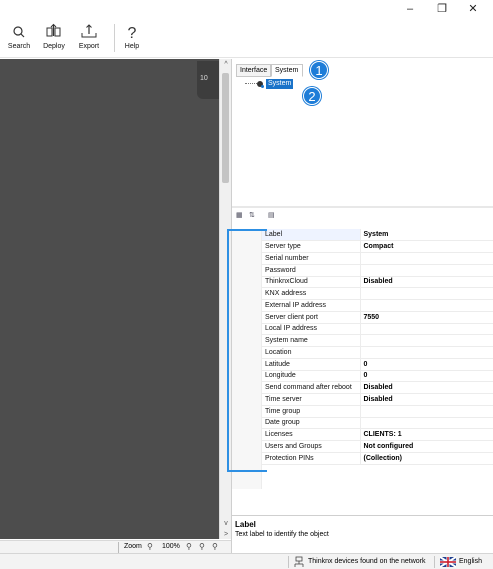  What do you see at coordinates (319, 70) in the screenshot?
I see `callout-marker-1: 1` at bounding box center [319, 70].